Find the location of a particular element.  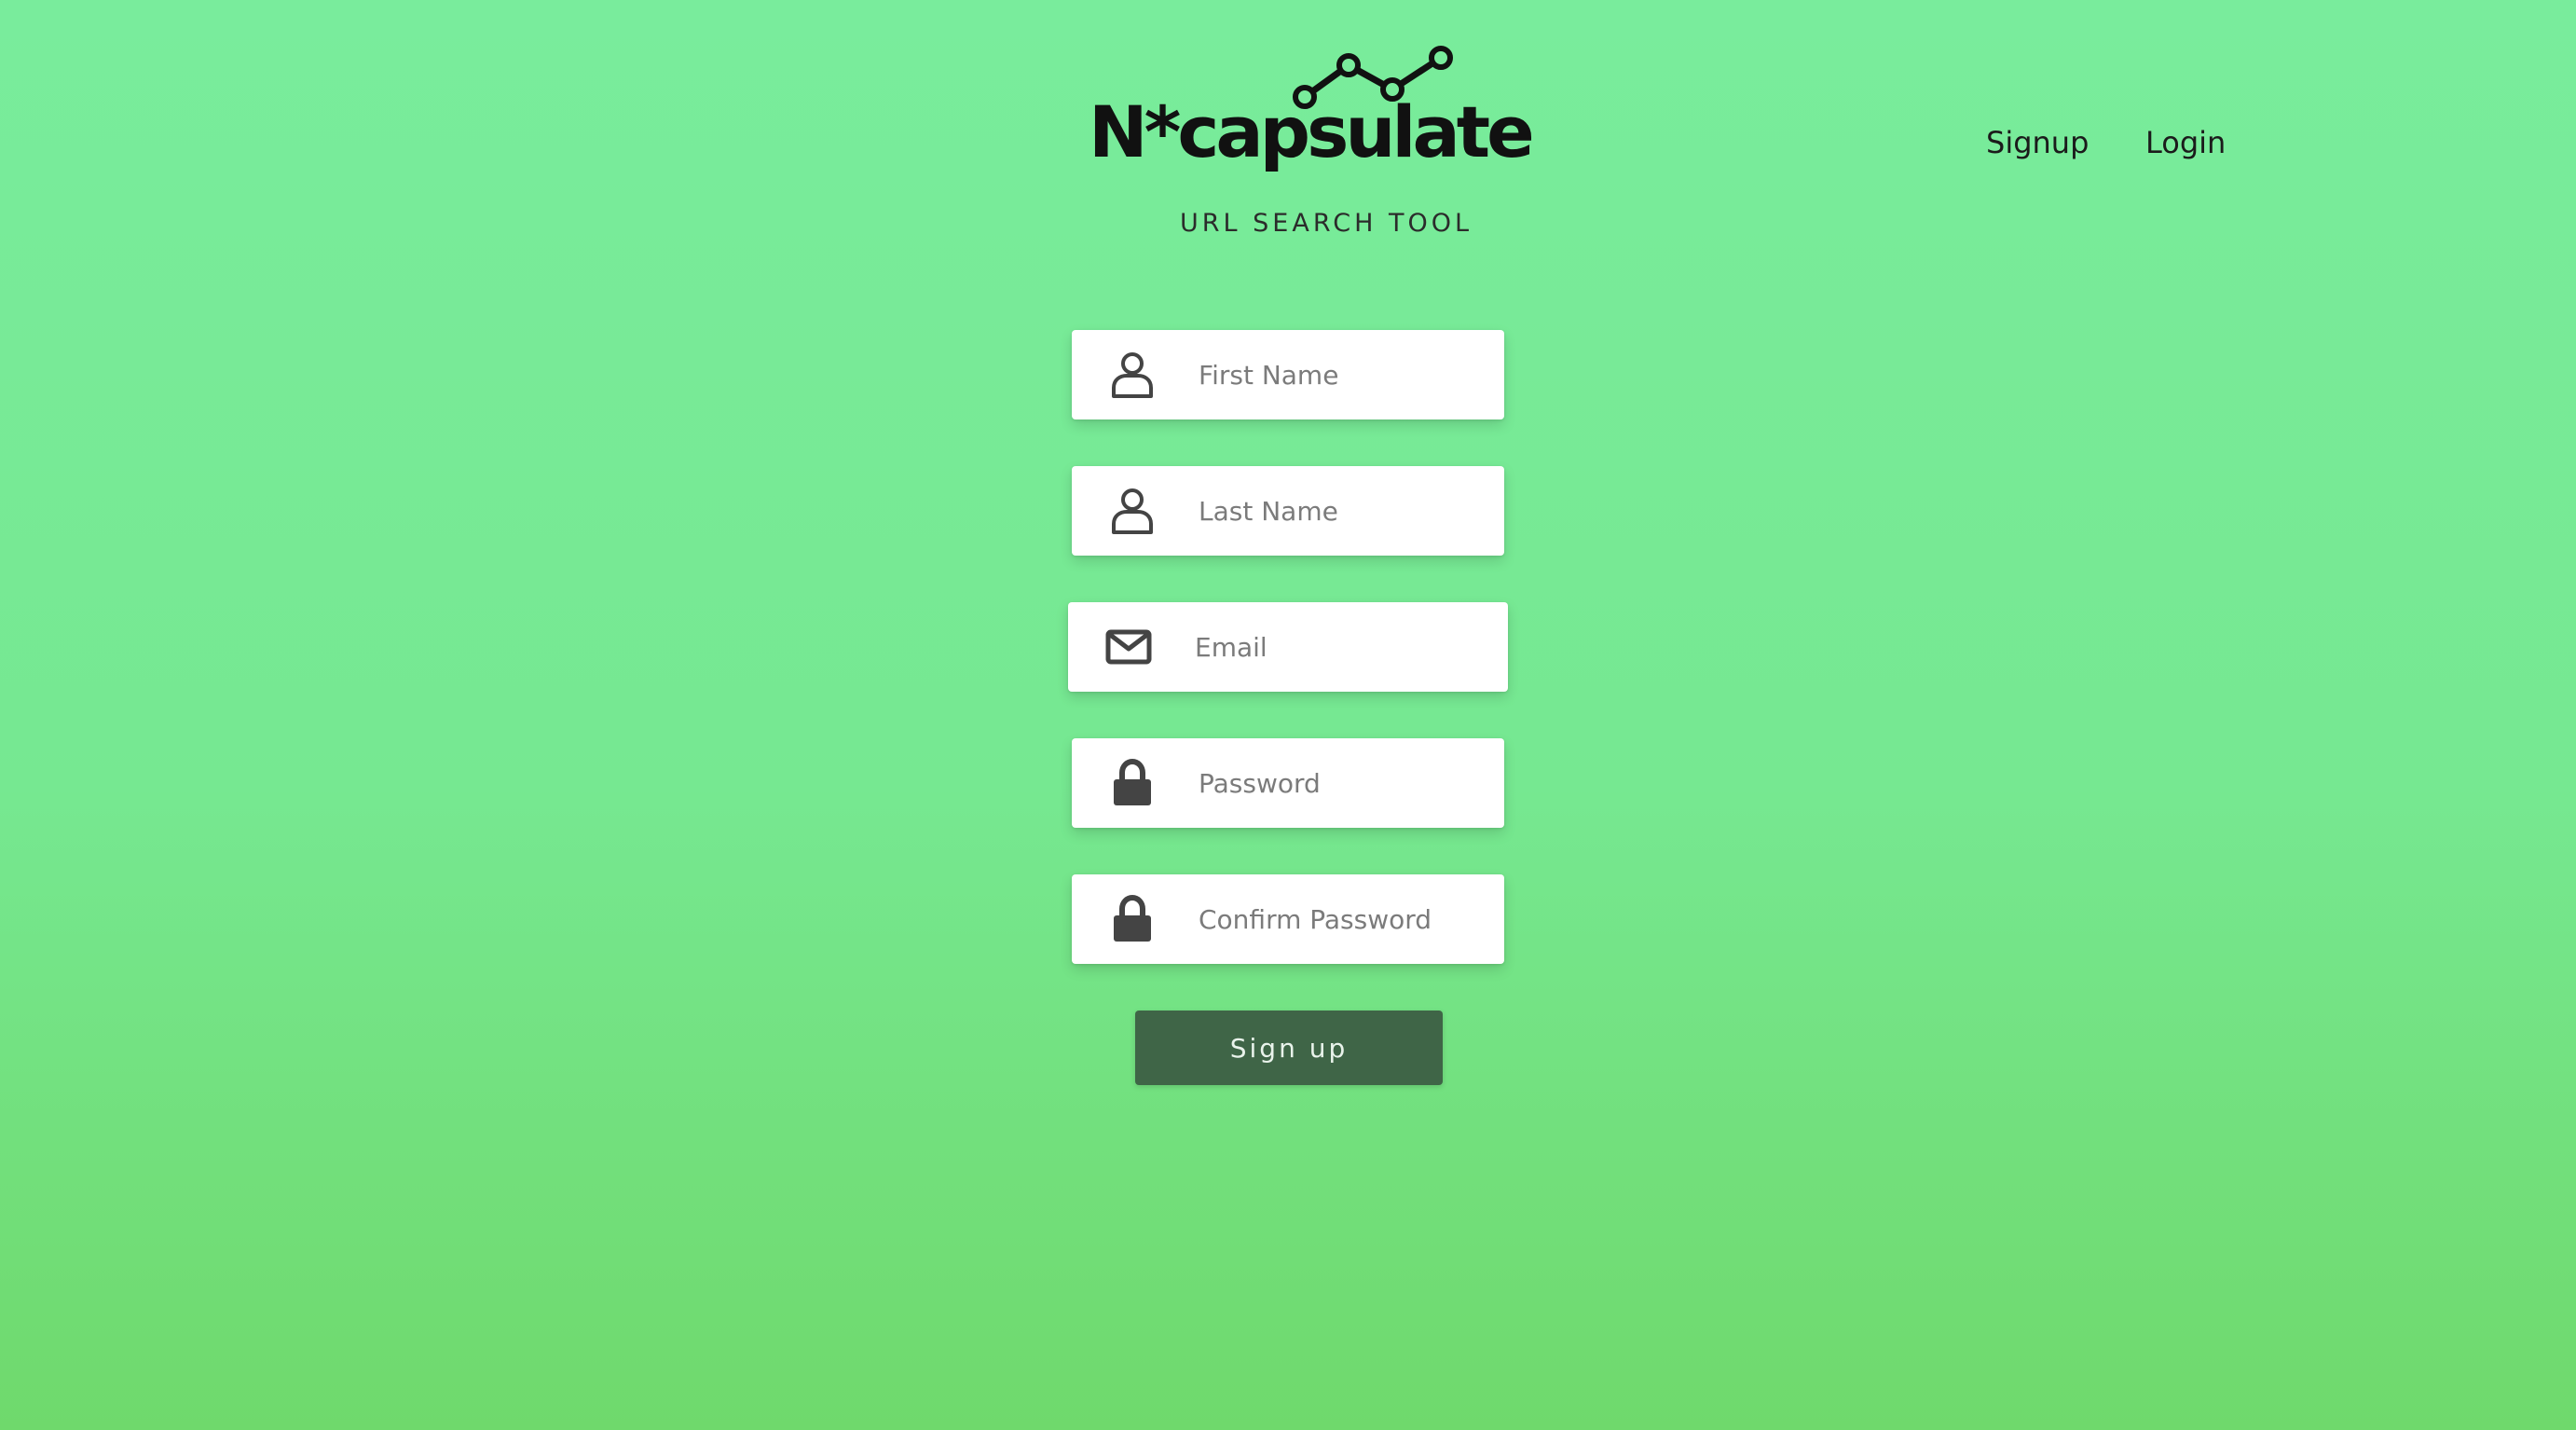

password-field is located at coordinates (1288, 783).